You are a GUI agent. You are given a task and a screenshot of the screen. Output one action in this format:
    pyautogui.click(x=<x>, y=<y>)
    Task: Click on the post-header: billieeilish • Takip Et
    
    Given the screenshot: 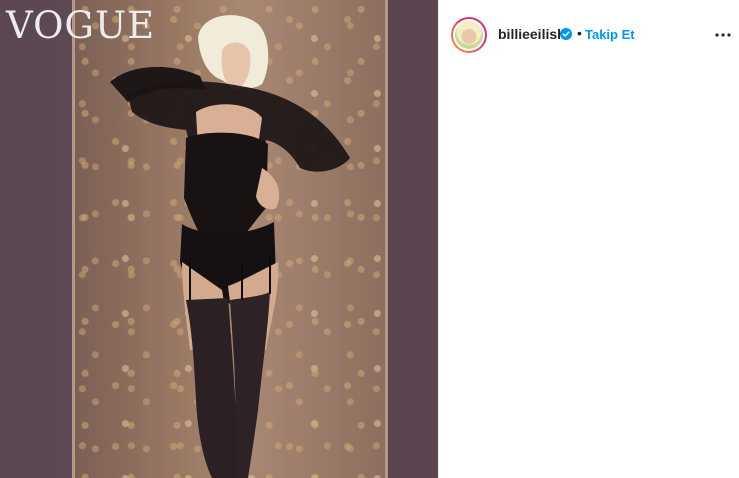 What is the action you would take?
    pyautogui.click(x=589, y=34)
    